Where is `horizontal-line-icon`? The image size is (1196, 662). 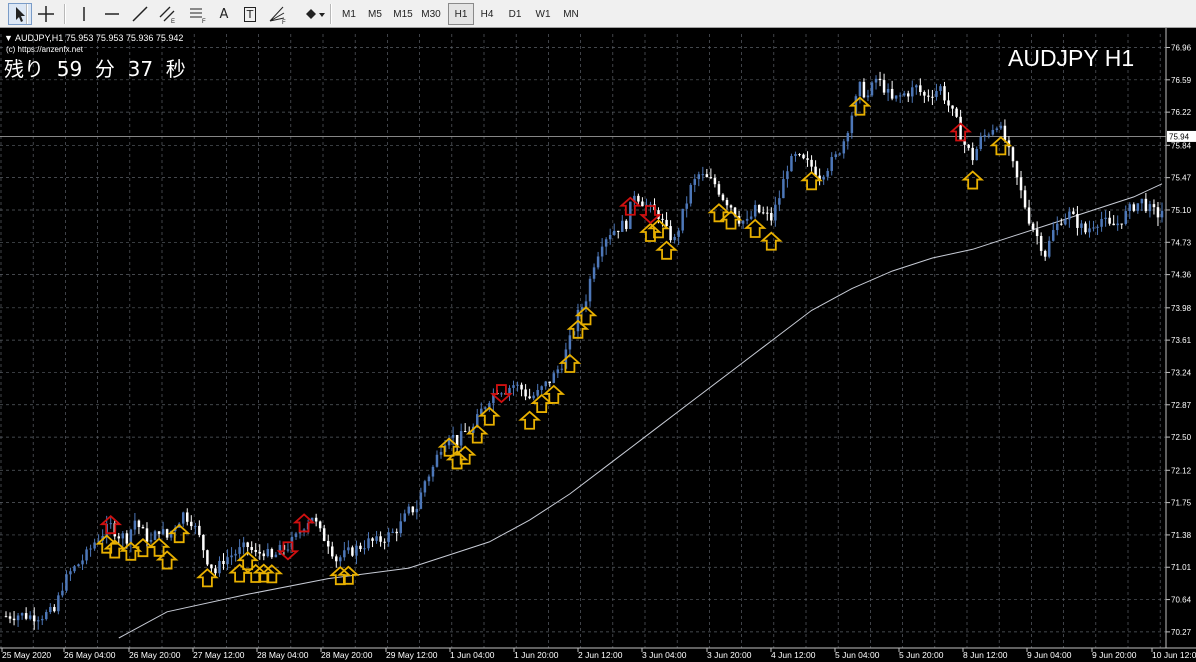
horizontal-line-icon is located at coordinates (112, 14).